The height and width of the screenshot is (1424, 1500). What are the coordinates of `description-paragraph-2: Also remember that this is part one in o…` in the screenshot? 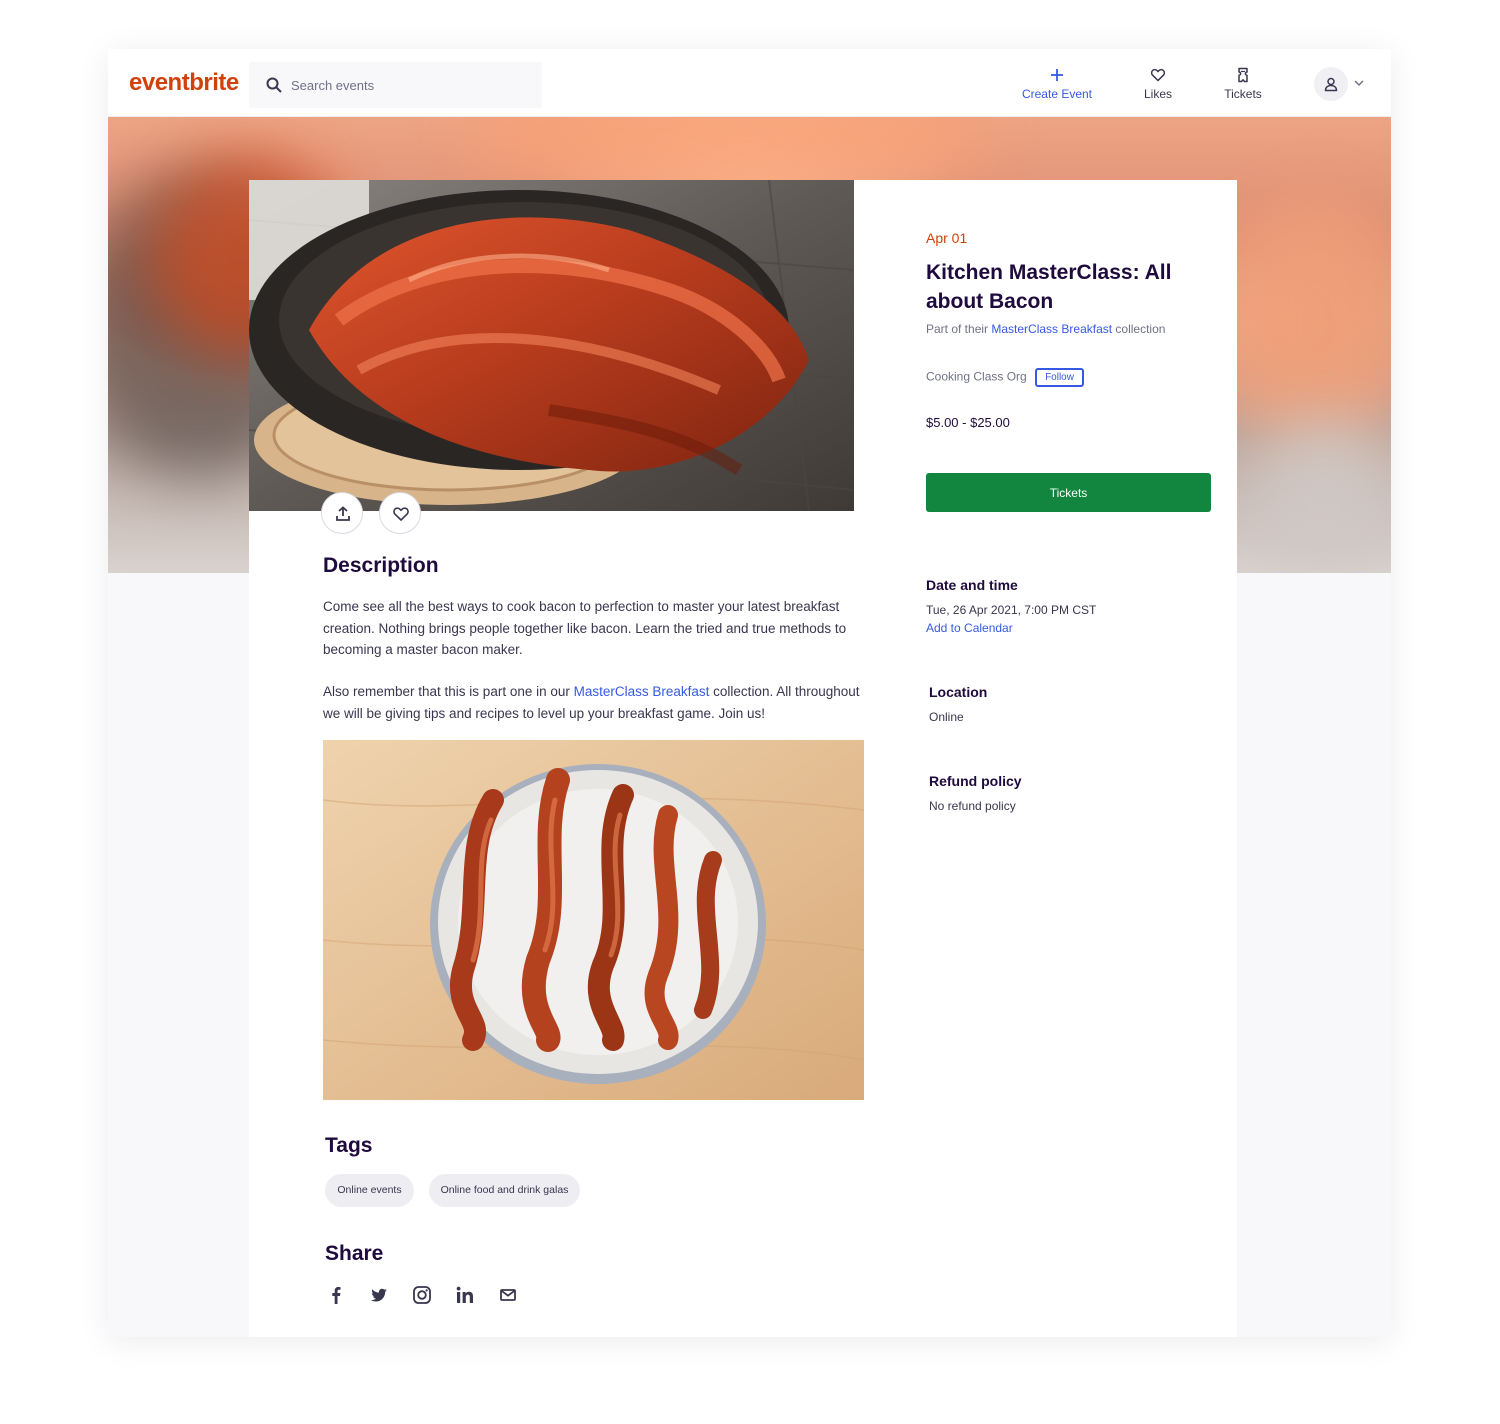 It's located at (595, 702).